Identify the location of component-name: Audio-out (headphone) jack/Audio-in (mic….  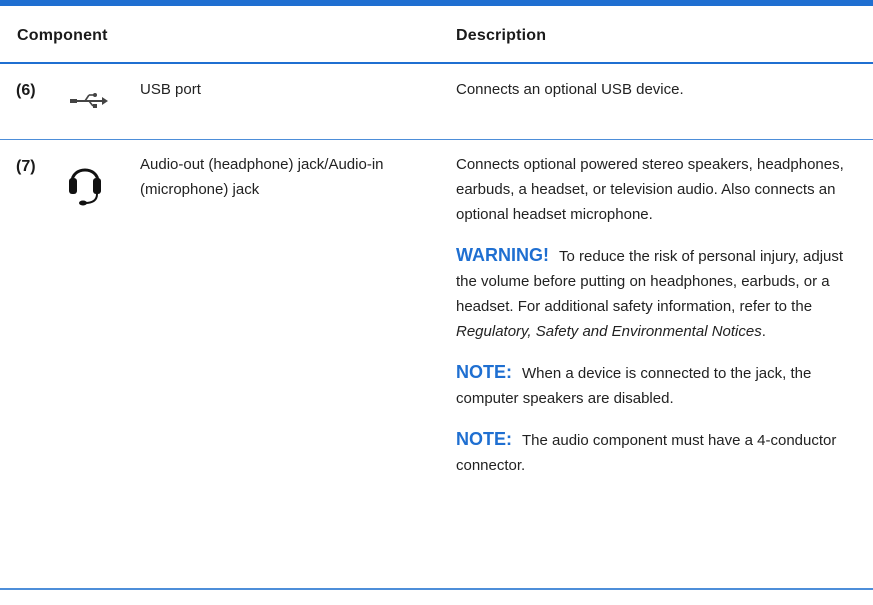
(262, 177).